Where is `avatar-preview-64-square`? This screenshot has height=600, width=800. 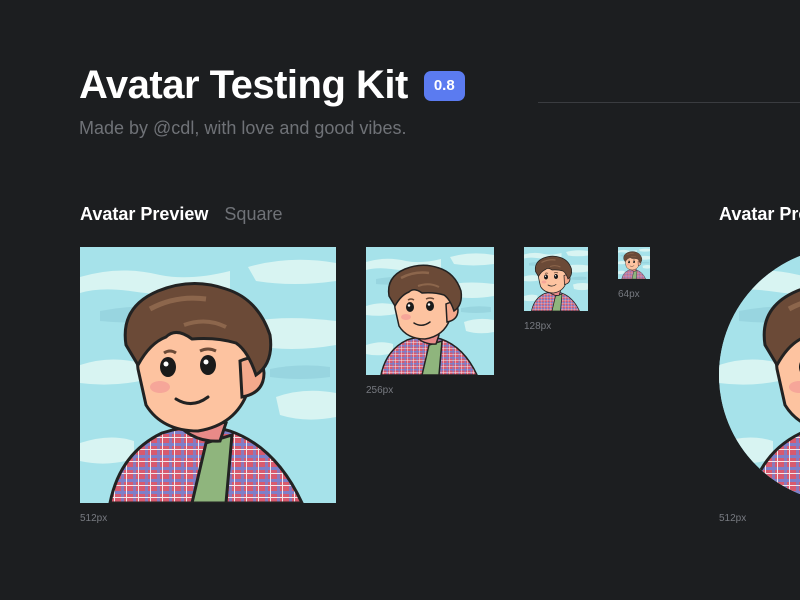 avatar-preview-64-square is located at coordinates (634, 263).